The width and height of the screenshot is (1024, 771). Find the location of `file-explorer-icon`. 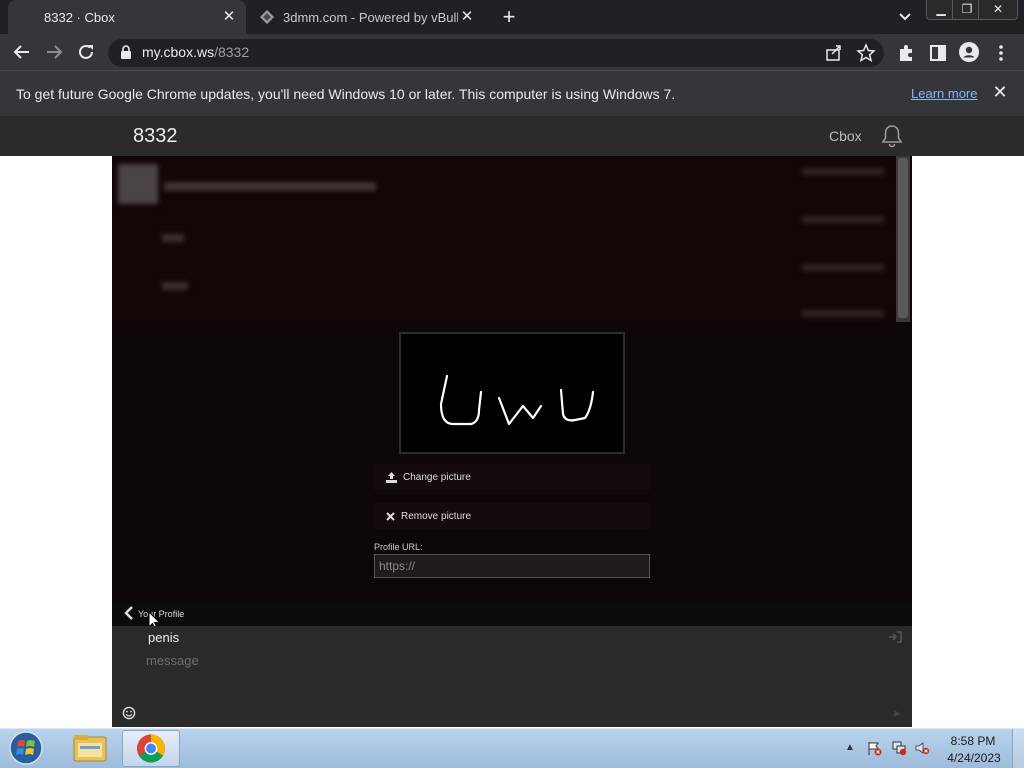

file-explorer-icon is located at coordinates (90, 748).